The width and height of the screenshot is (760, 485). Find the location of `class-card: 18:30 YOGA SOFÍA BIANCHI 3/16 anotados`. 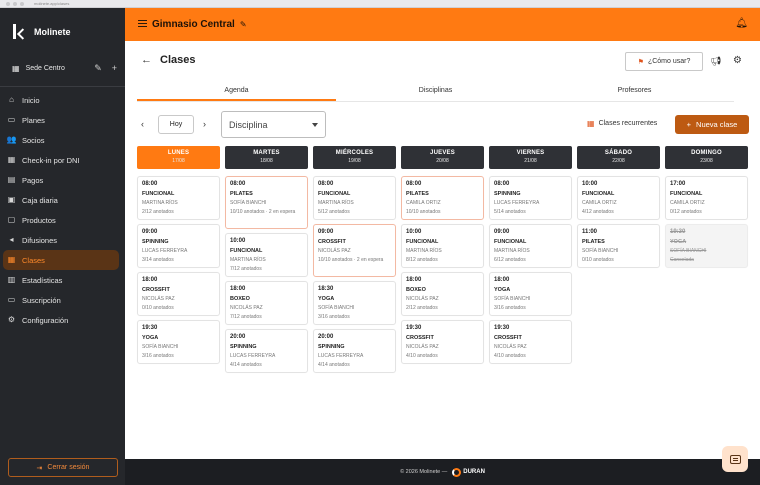

class-card: 18:30 YOGA SOFÍA BIANCHI 3/16 anotados is located at coordinates (354, 303).